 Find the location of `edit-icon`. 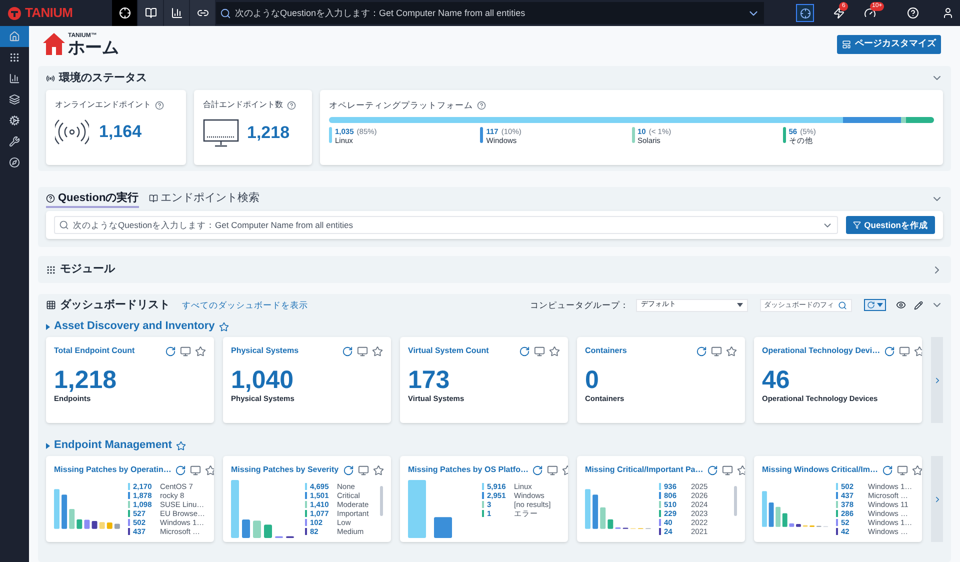

edit-icon is located at coordinates (918, 305).